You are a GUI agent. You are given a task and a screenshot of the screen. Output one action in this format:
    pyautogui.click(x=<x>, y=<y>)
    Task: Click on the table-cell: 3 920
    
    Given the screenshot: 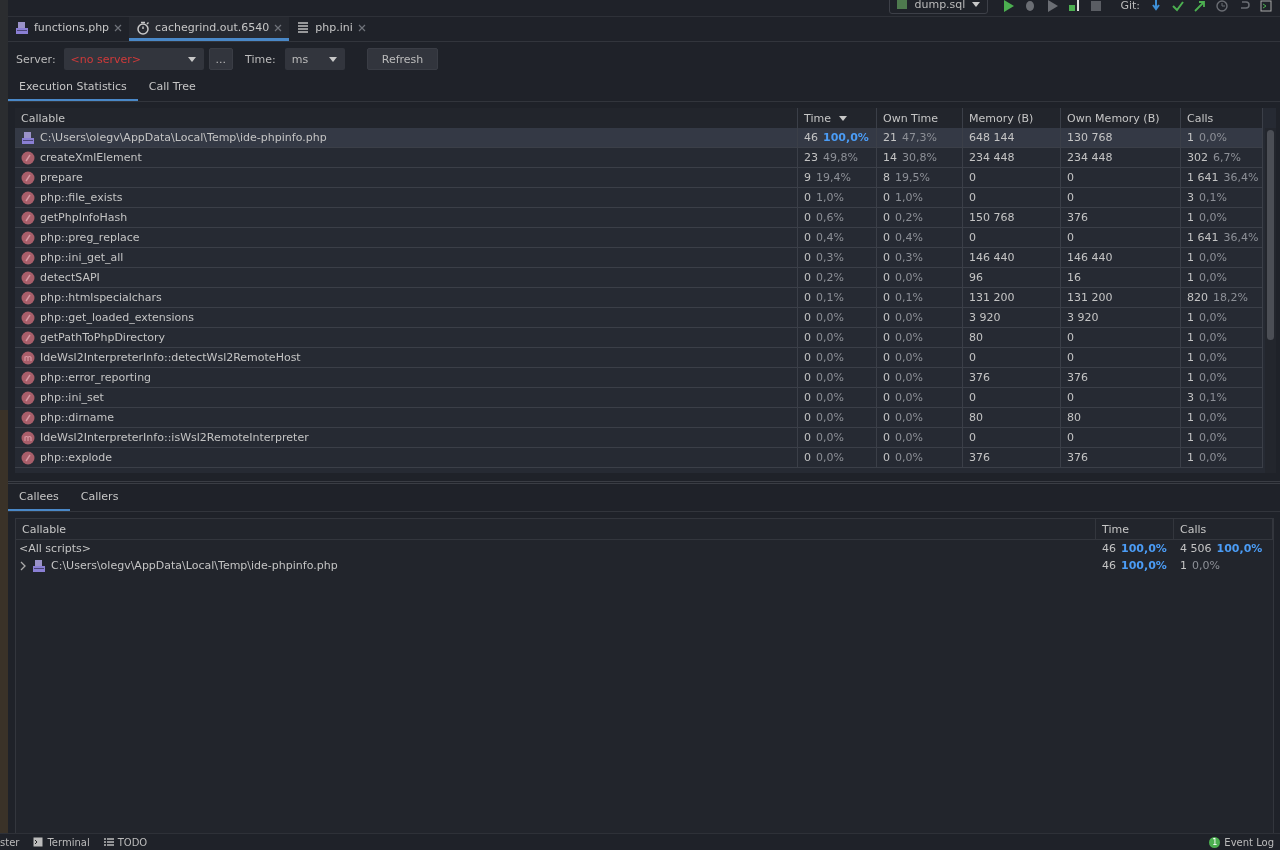 What is the action you would take?
    pyautogui.click(x=985, y=317)
    